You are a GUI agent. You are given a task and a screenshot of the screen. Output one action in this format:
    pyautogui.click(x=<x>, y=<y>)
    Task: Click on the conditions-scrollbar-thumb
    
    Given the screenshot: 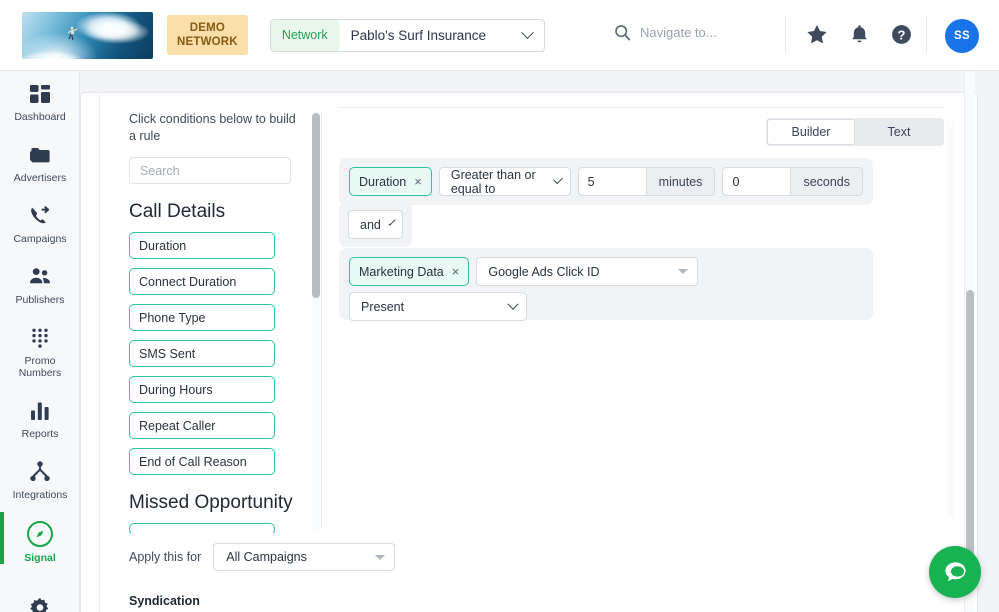 What is the action you would take?
    pyautogui.click(x=316, y=205)
    